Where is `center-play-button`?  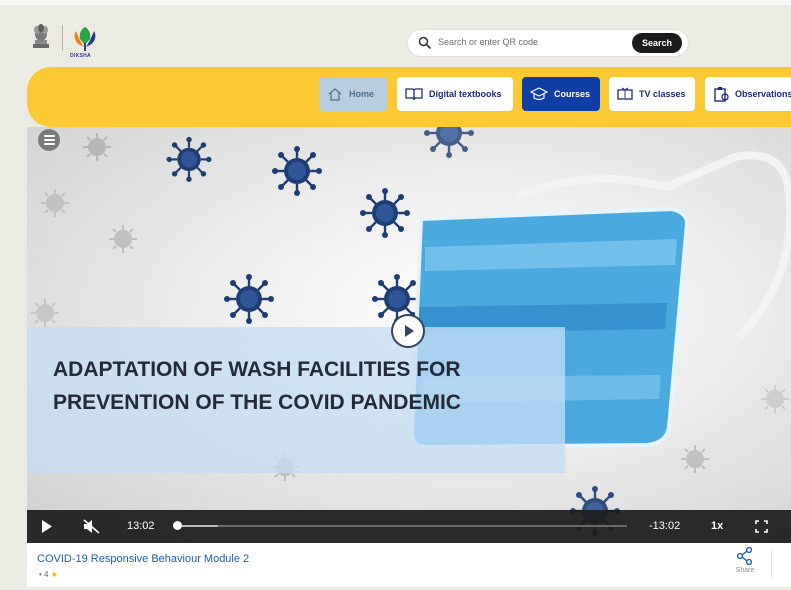
center-play-button is located at coordinates (408, 331).